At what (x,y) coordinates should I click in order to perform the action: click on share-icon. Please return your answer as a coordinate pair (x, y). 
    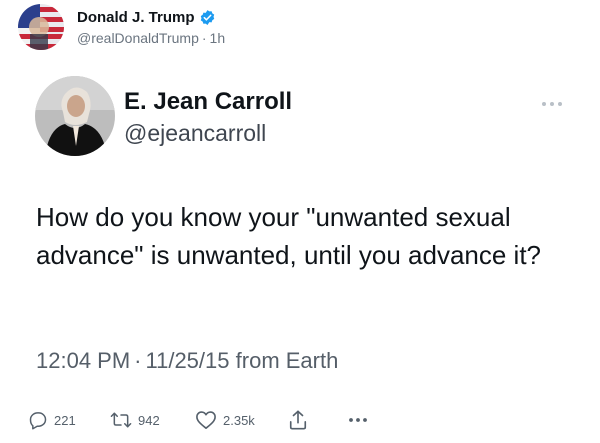
    Looking at the image, I should click on (298, 420).